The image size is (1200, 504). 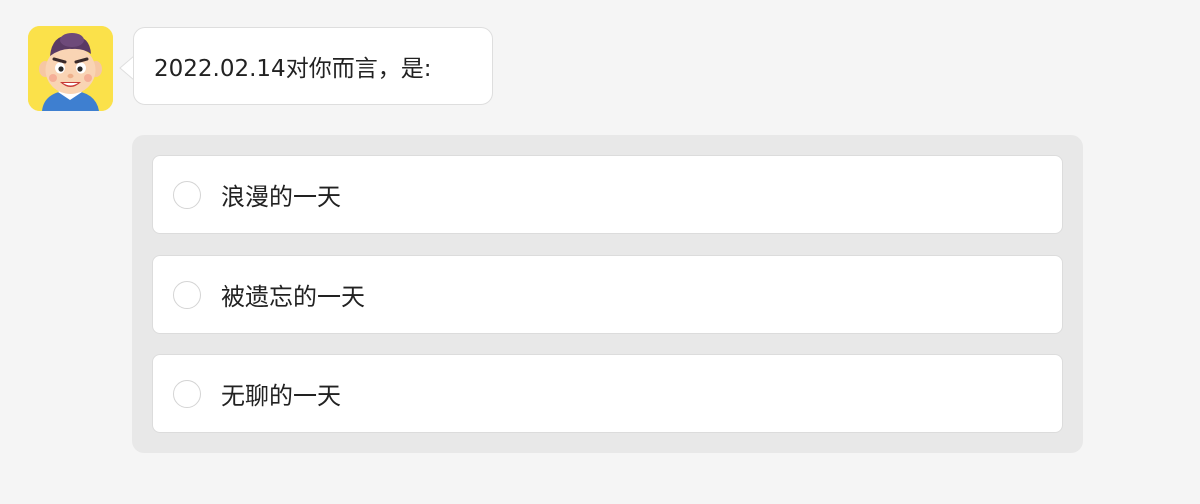 I want to click on option-card: 被遗忘的一天, so click(x=607, y=294).